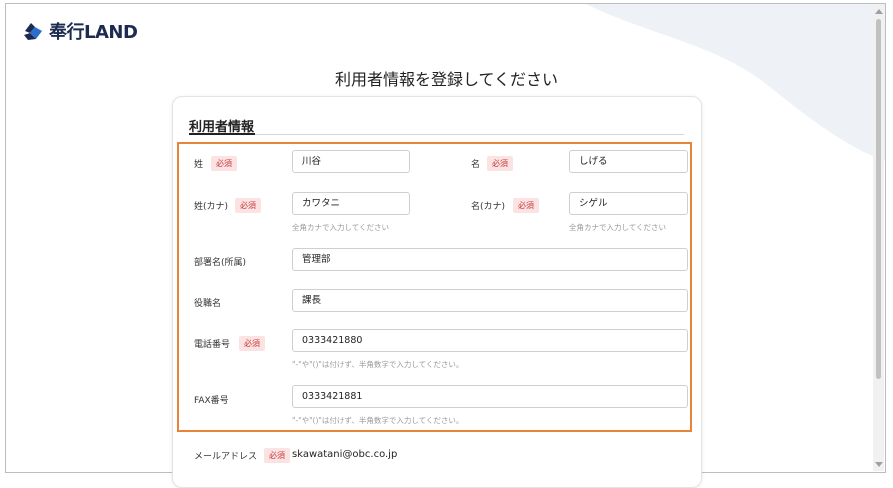  What do you see at coordinates (252, 343) in the screenshot?
I see `phone-required-badge: 必須` at bounding box center [252, 343].